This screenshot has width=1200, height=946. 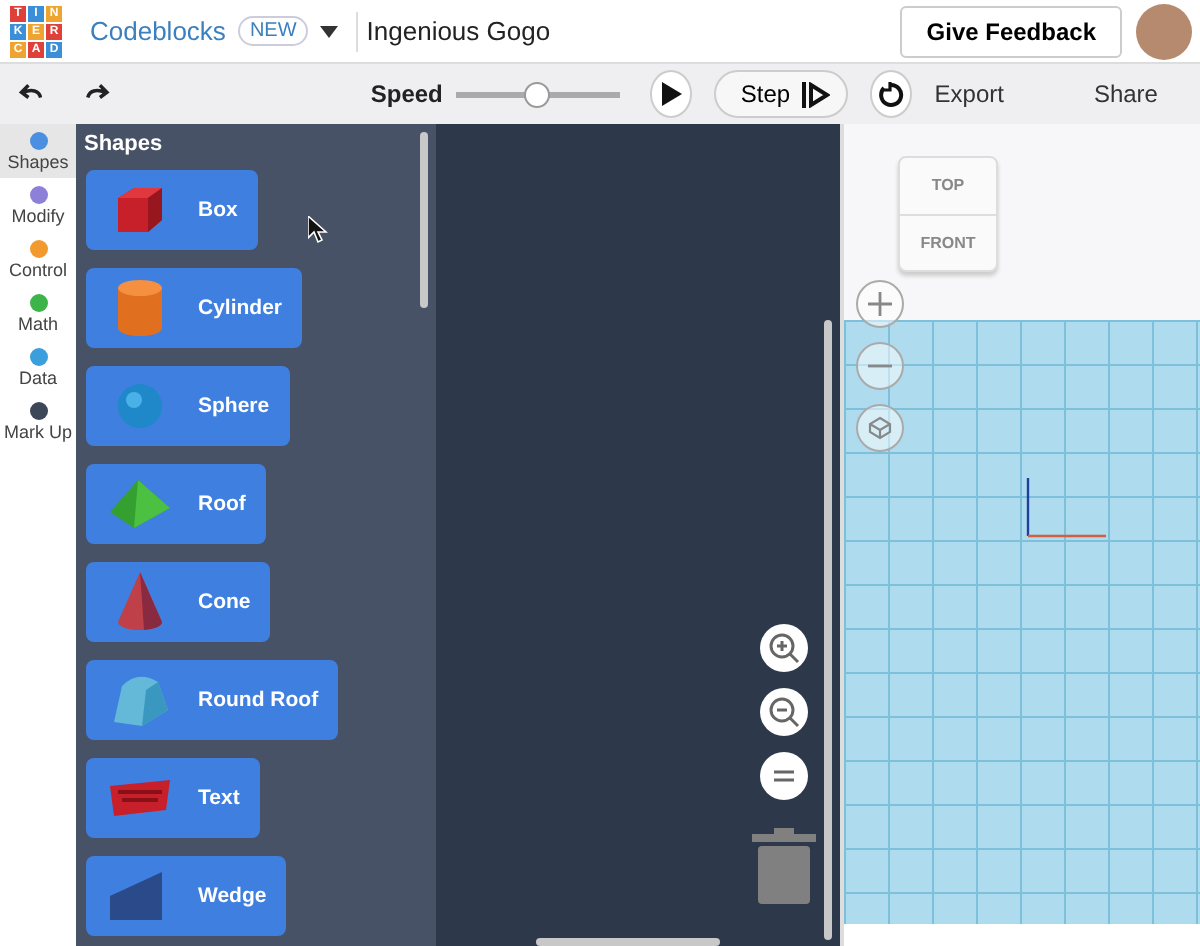 I want to click on reset-zoom-button, so click(x=784, y=776).